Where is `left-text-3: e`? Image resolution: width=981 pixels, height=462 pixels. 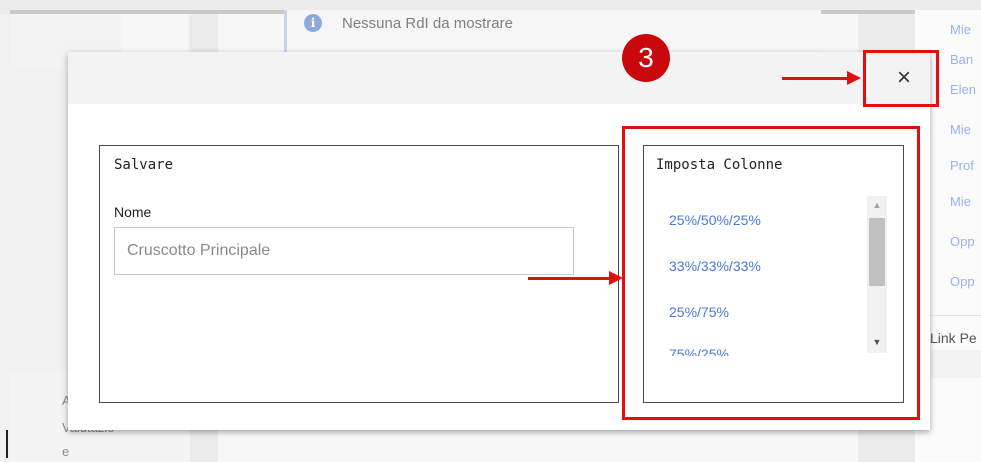 left-text-3: e is located at coordinates (66, 451).